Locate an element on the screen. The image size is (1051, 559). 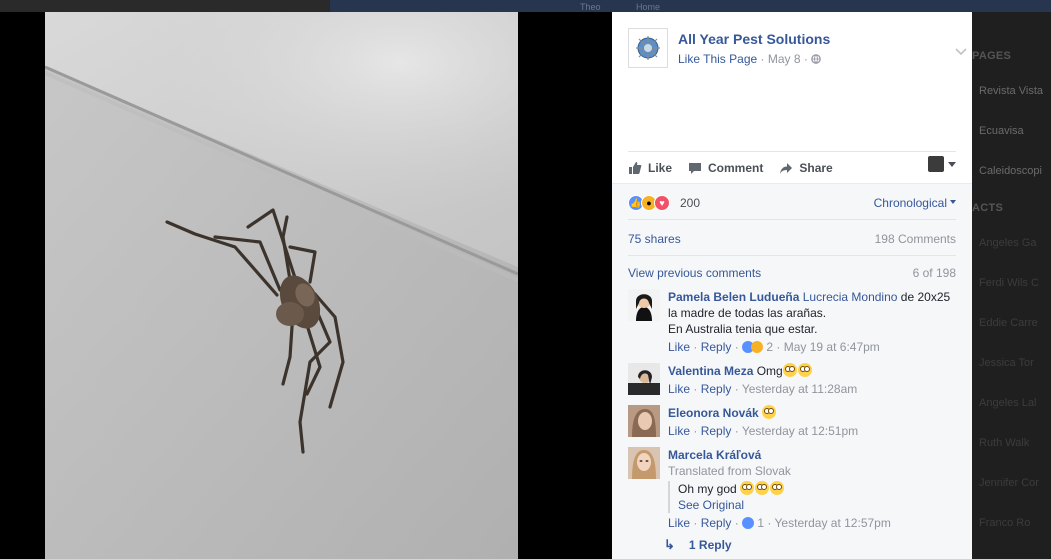
commenter-name: Marcela Kráľová is located at coordinates (714, 455).